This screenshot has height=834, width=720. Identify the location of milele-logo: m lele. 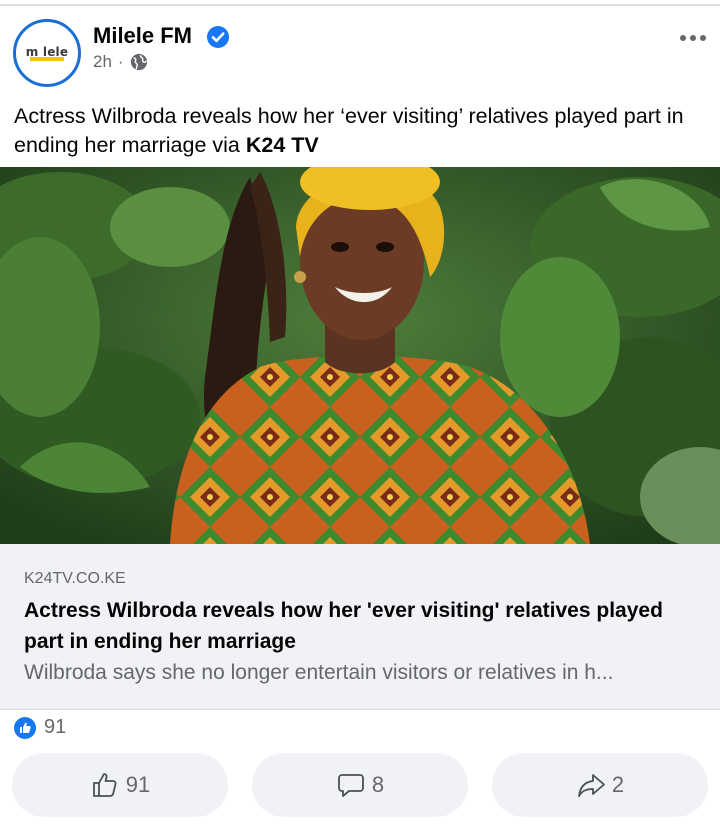
(47, 53).